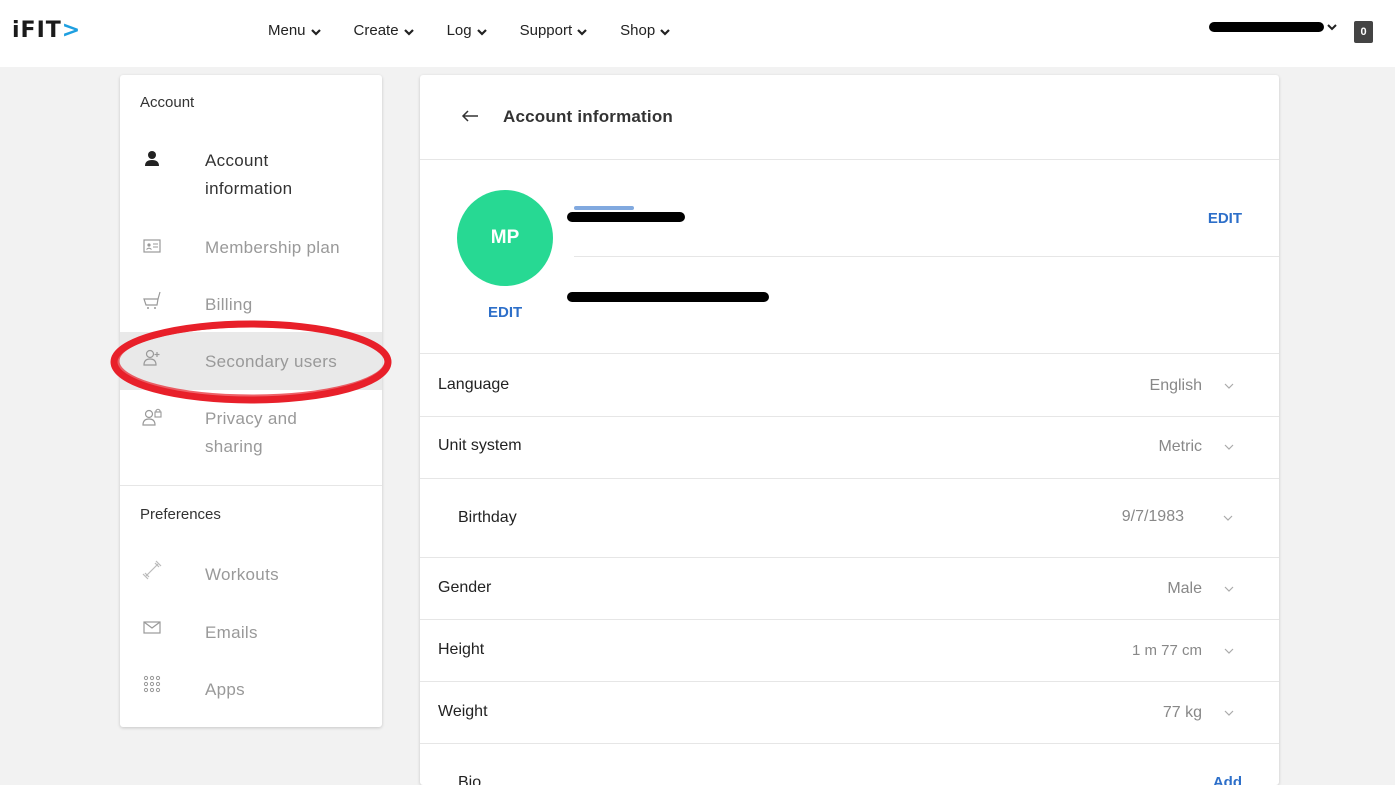 The height and width of the screenshot is (785, 1395). Describe the element at coordinates (1363, 32) in the screenshot. I see `cart-count-badge: 0` at that location.